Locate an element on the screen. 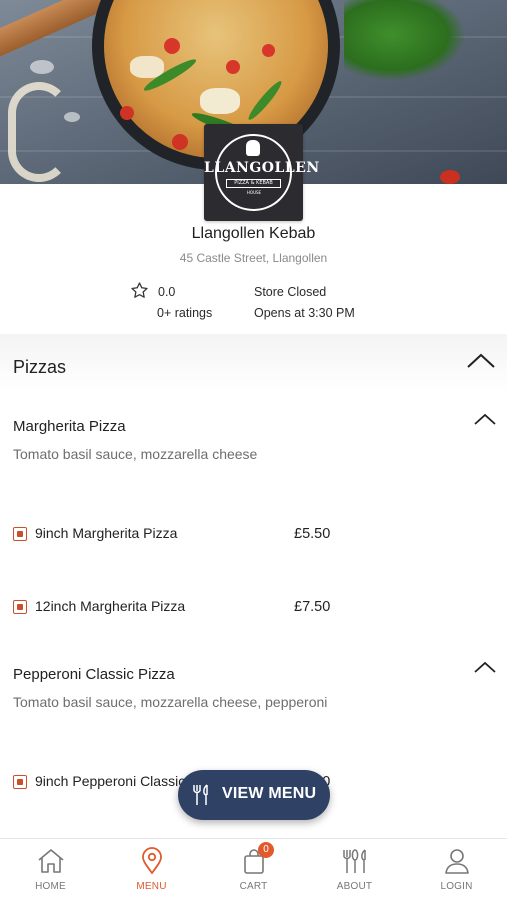  rating-value: 0.0 is located at coordinates (167, 292).